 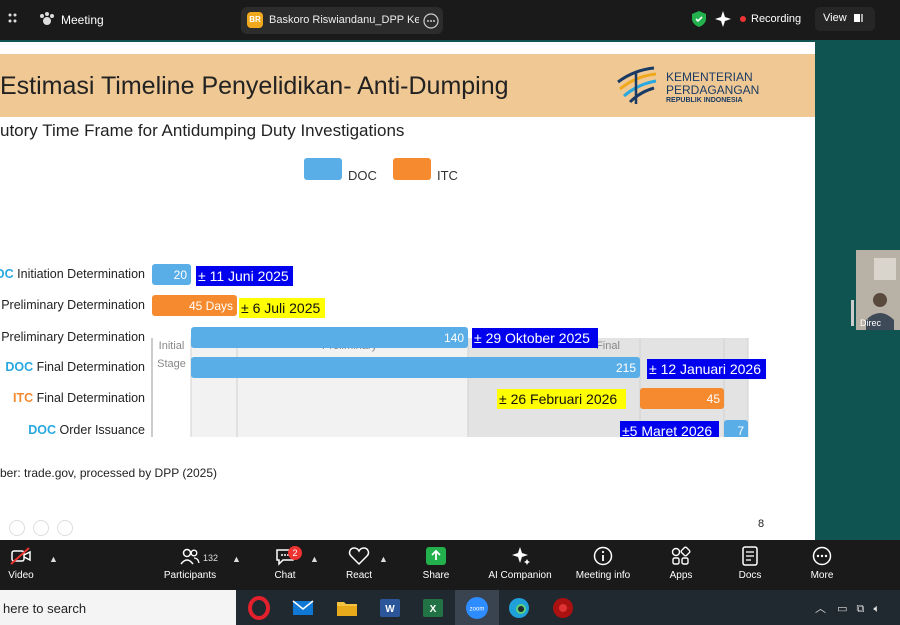 What do you see at coordinates (709, 77) in the screenshot?
I see `logo-line-1: KEMENTERIAN` at bounding box center [709, 77].